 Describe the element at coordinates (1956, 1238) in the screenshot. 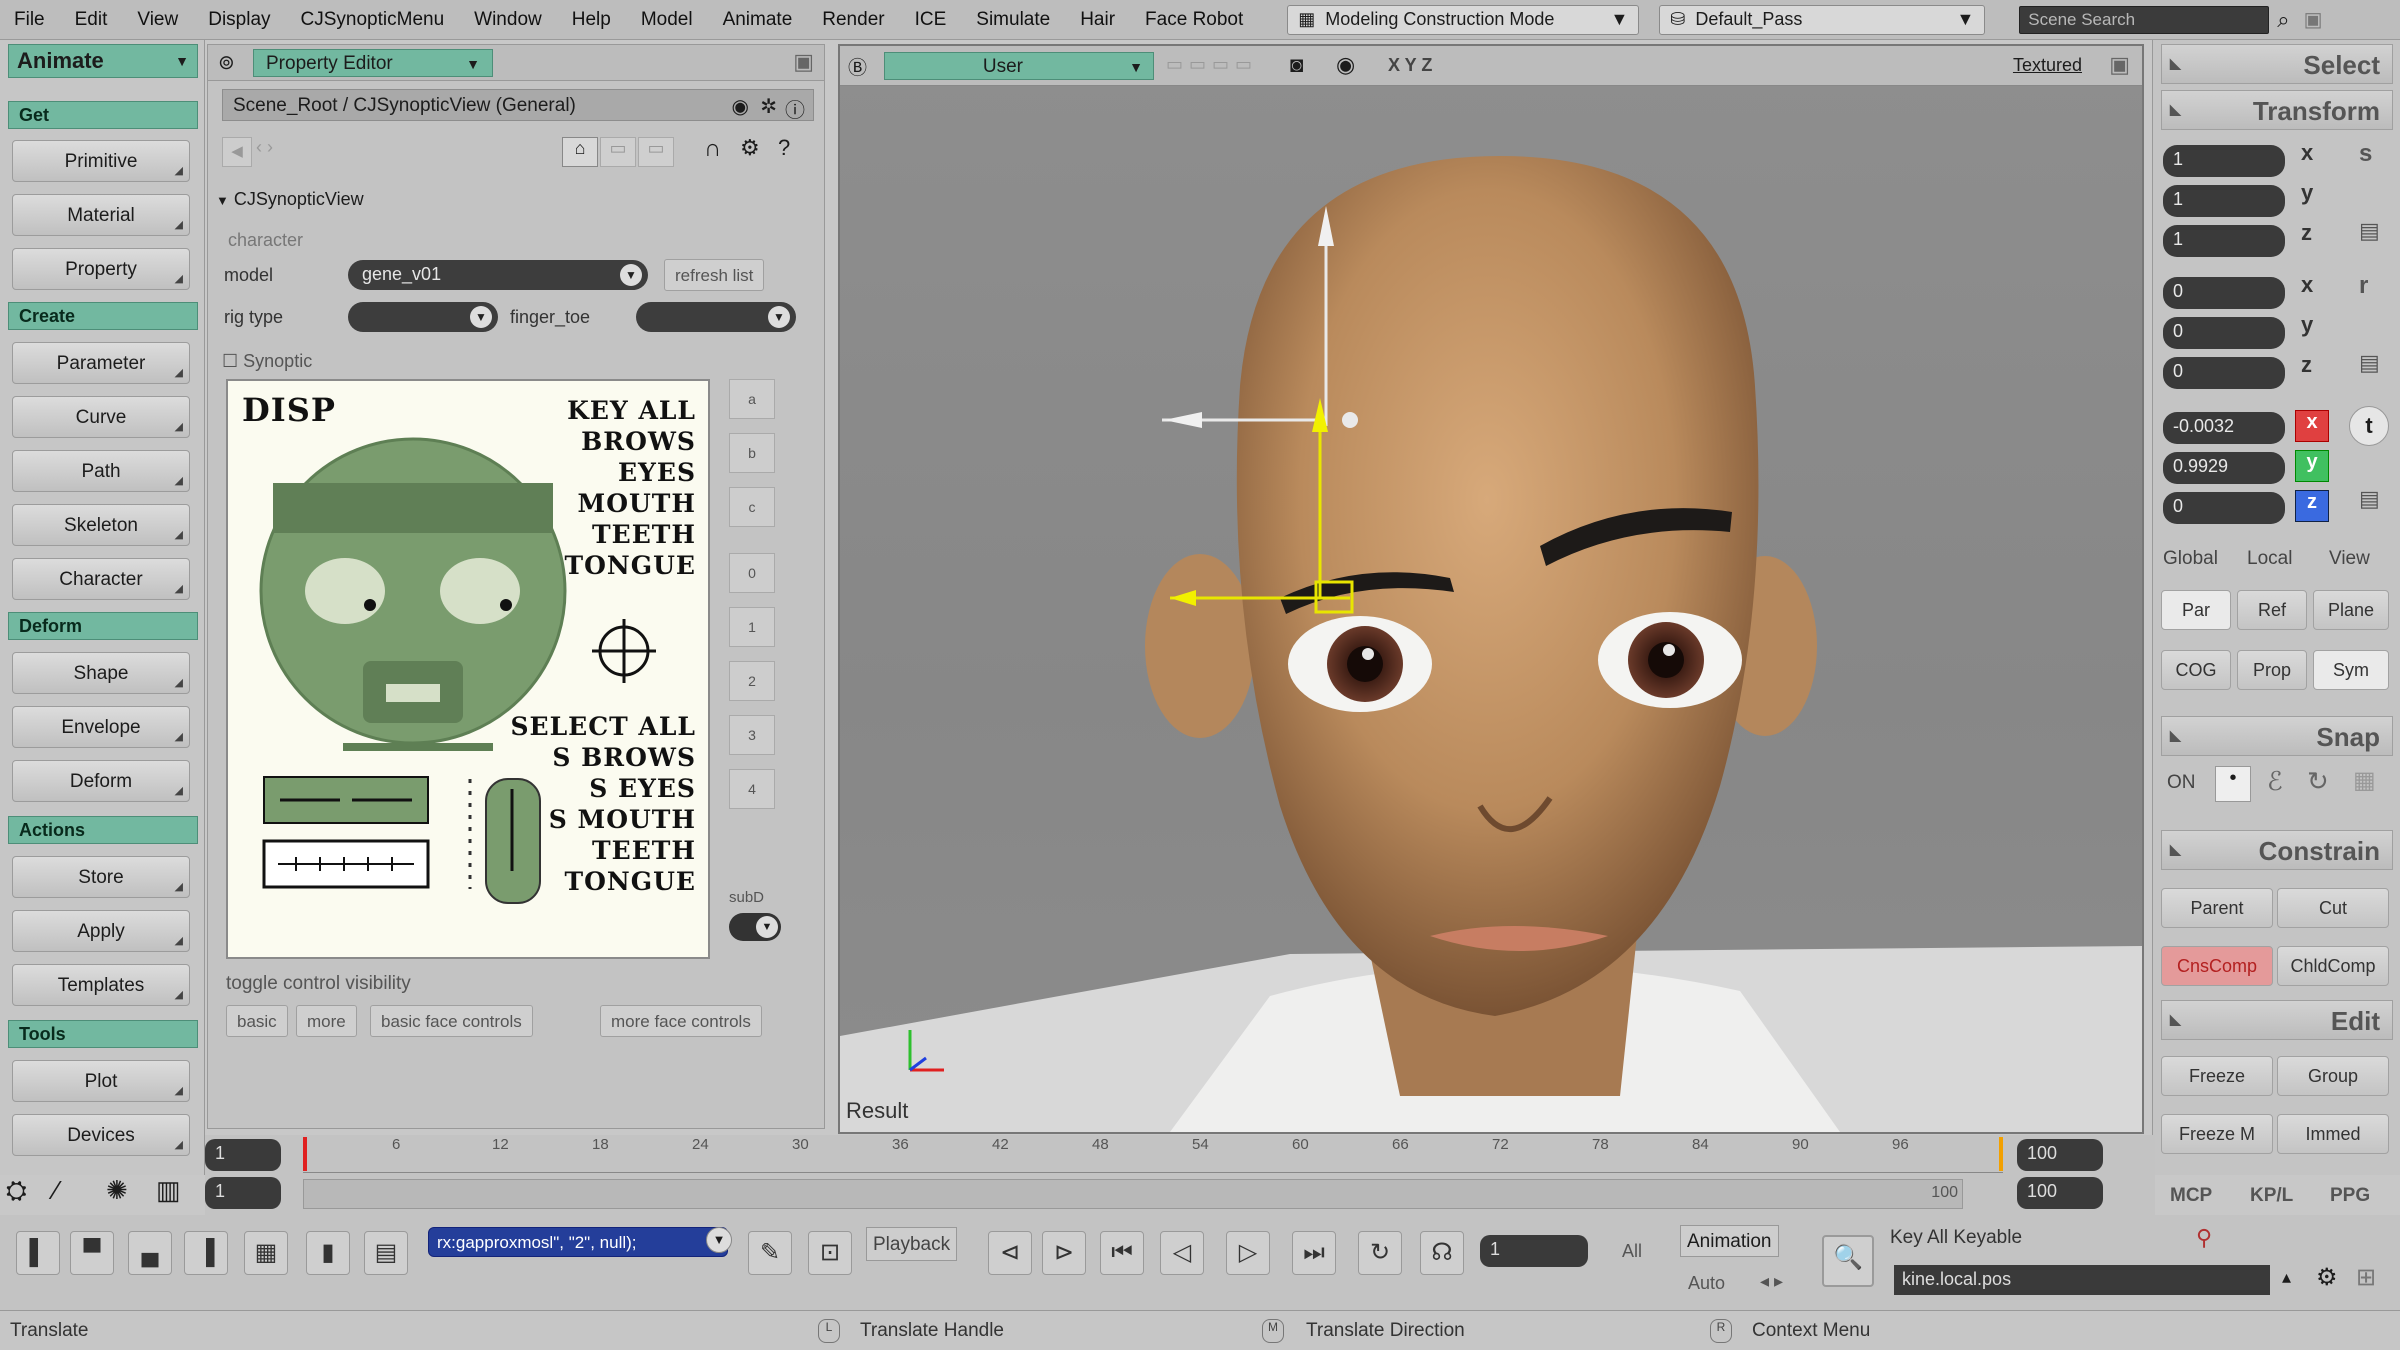

I see `key-all-keyable-label: Key All Keyable` at that location.